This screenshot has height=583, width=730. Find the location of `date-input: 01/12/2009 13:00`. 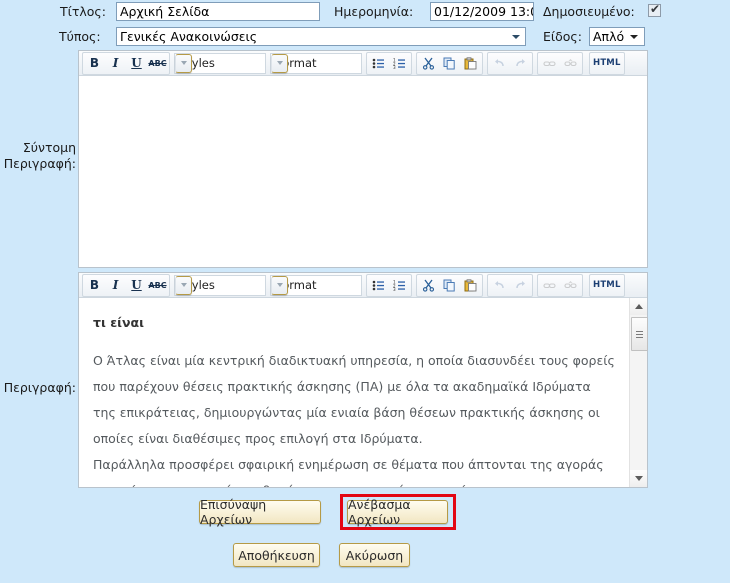

date-input: 01/12/2009 13:00 is located at coordinates (482, 11).